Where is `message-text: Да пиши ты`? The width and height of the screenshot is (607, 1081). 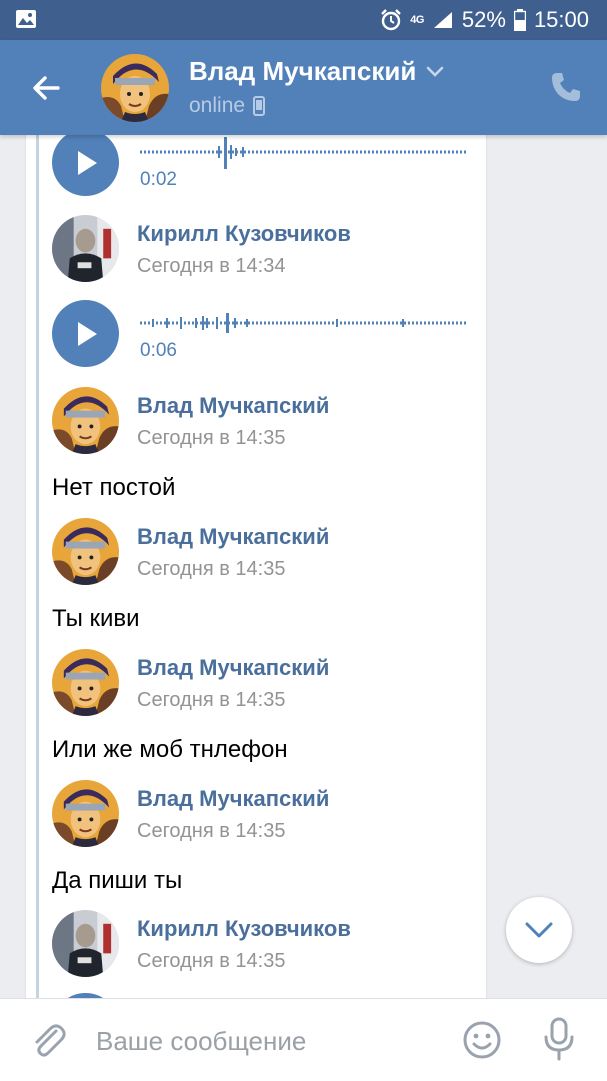 message-text: Да пиши ты is located at coordinates (117, 880).